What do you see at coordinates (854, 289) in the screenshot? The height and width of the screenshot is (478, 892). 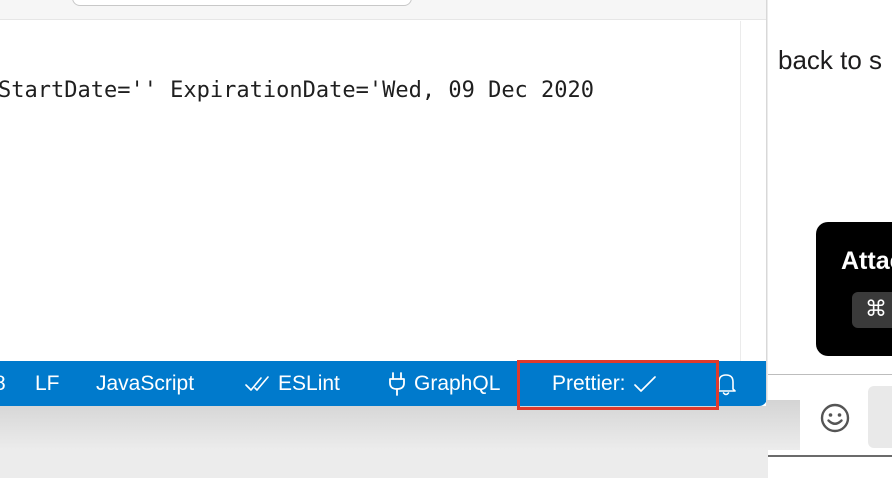 I see `attach-tooltip: Attac ⌘` at bounding box center [854, 289].